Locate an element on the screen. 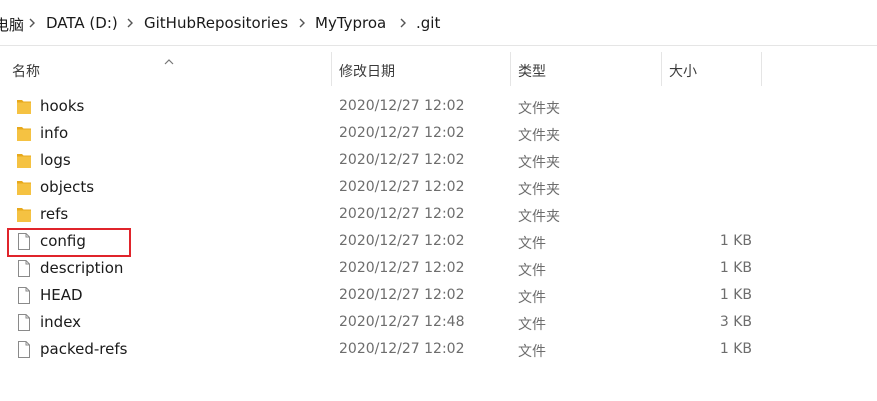 Image resolution: width=877 pixels, height=401 pixels. file-name: HEAD is located at coordinates (61, 295).